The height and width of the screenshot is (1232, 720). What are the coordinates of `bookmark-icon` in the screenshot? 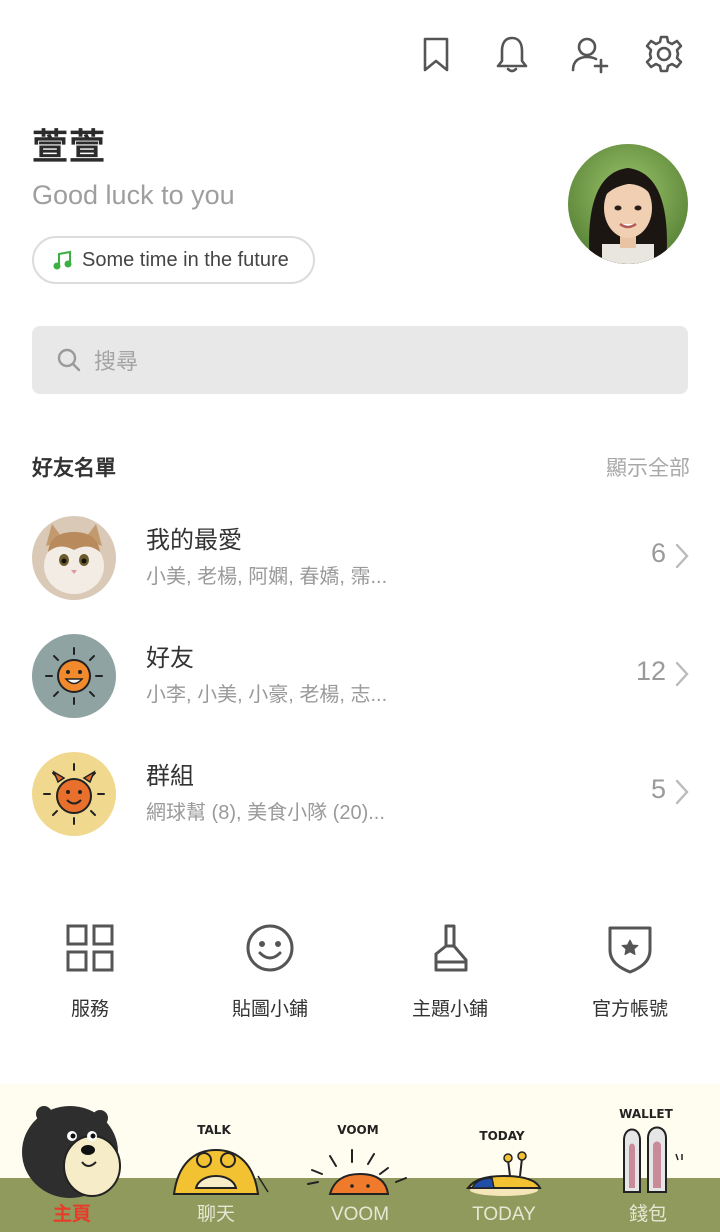 It's located at (436, 54).